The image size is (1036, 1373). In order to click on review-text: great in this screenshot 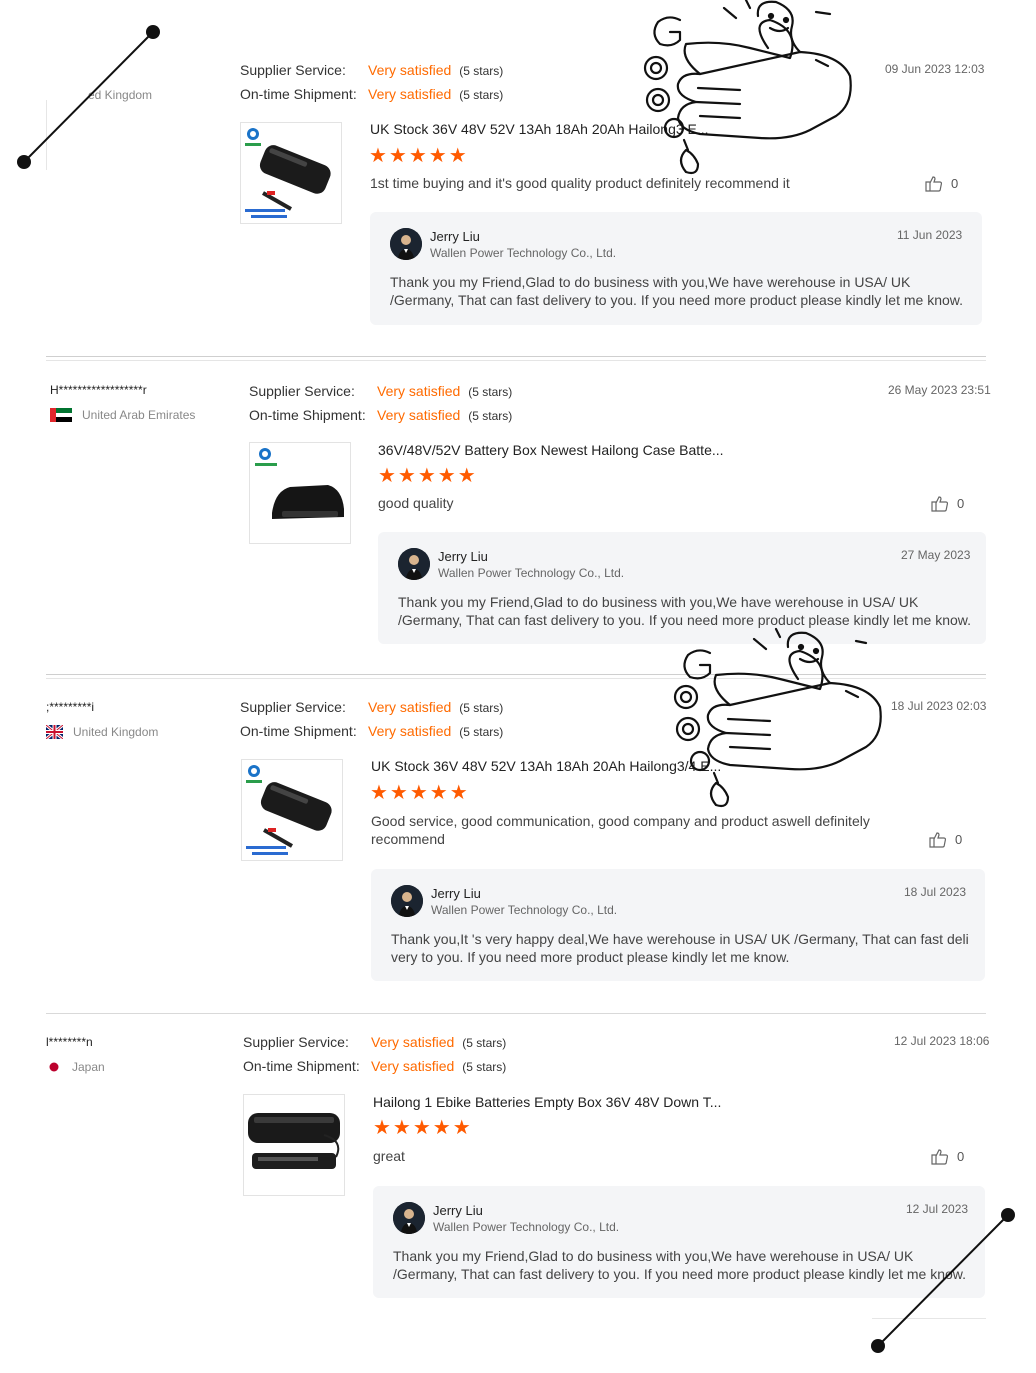, I will do `click(389, 1156)`.